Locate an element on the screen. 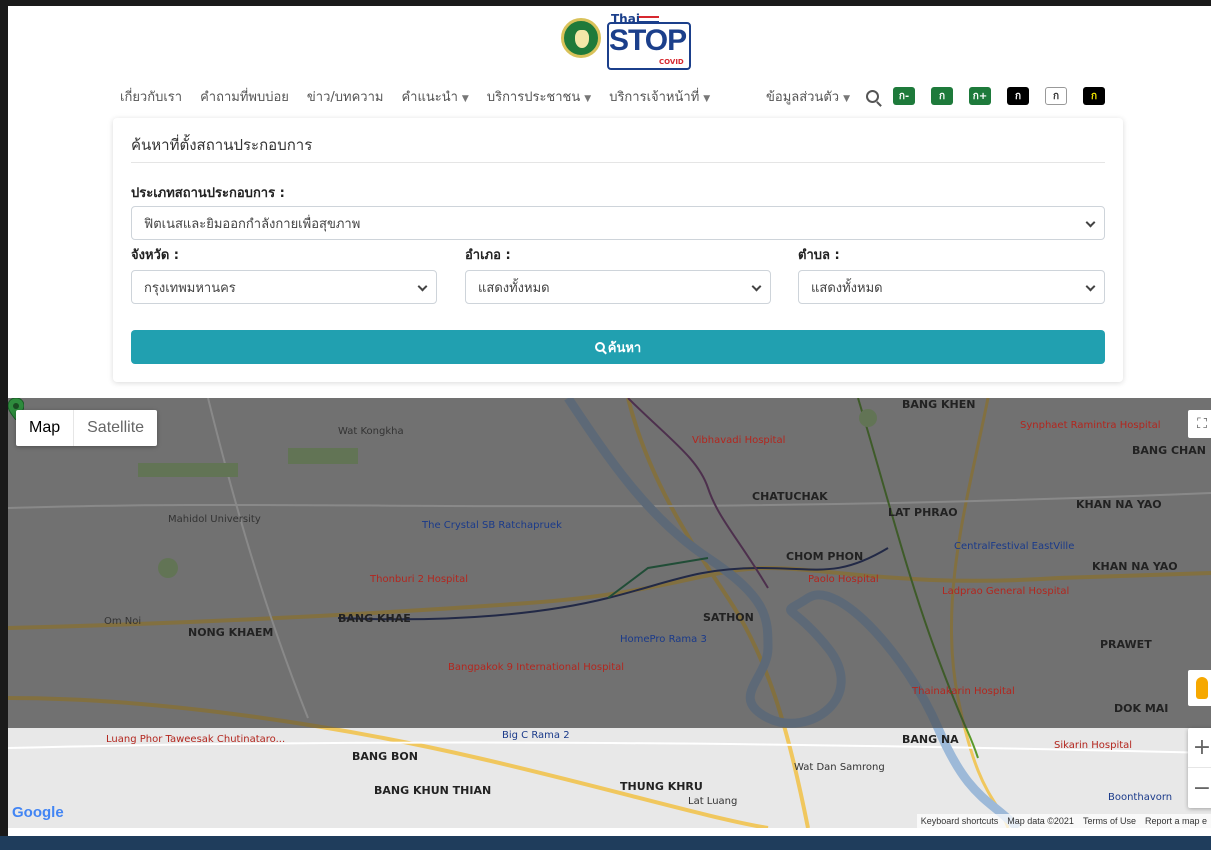 The width and height of the screenshot is (1211, 850). label-om-noi: Om Noi is located at coordinates (123, 621).